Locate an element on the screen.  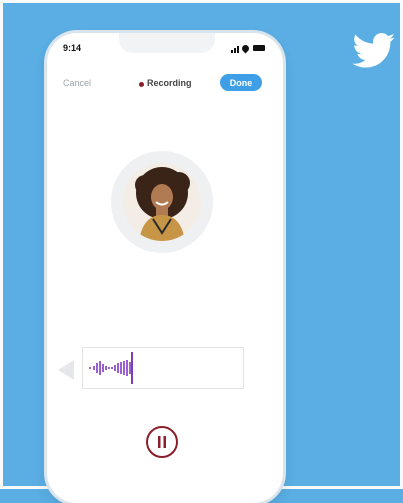
status-icons is located at coordinates (248, 48).